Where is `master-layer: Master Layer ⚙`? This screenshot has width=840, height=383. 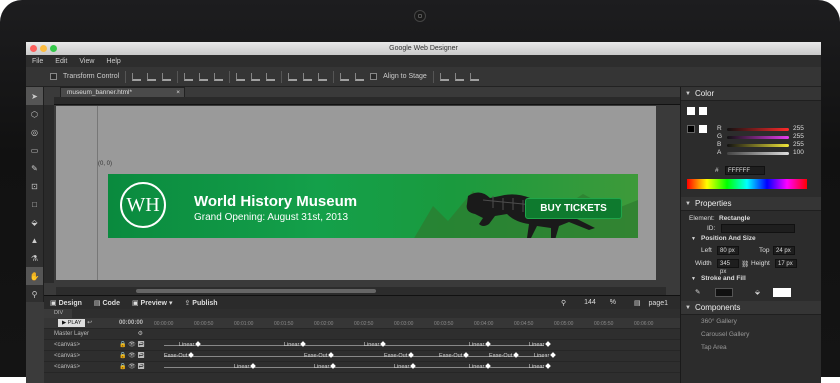
master-layer: Master Layer ⚙ is located at coordinates (96, 334).